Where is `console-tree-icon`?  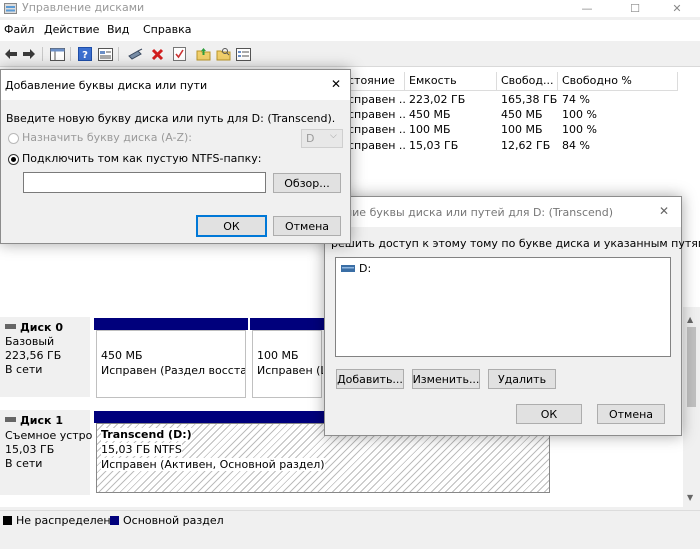 console-tree-icon is located at coordinates (57, 54).